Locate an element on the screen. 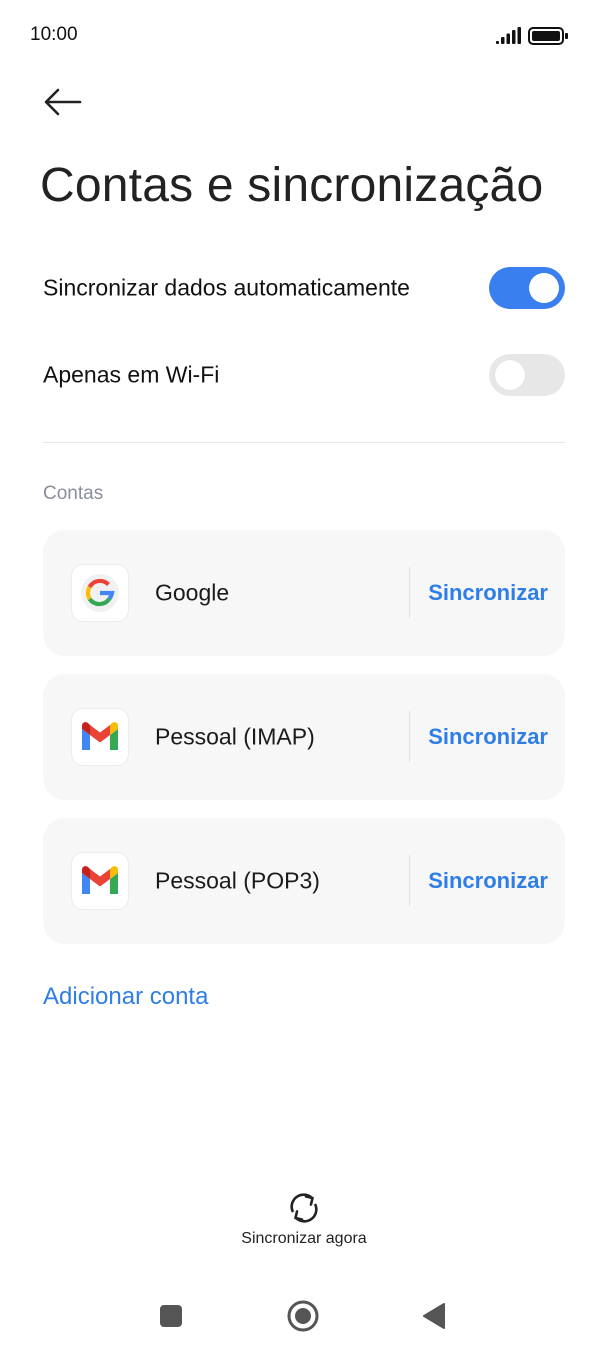  recents-button is located at coordinates (171, 1316).